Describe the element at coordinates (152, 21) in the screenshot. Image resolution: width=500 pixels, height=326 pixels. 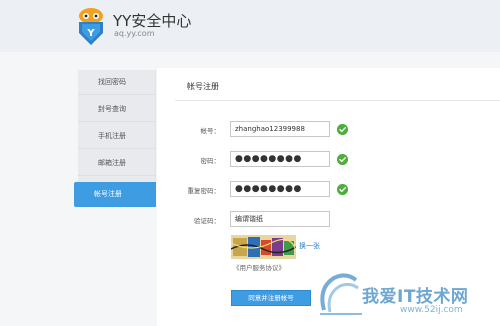
I see `site-title: YY安全中心` at that location.